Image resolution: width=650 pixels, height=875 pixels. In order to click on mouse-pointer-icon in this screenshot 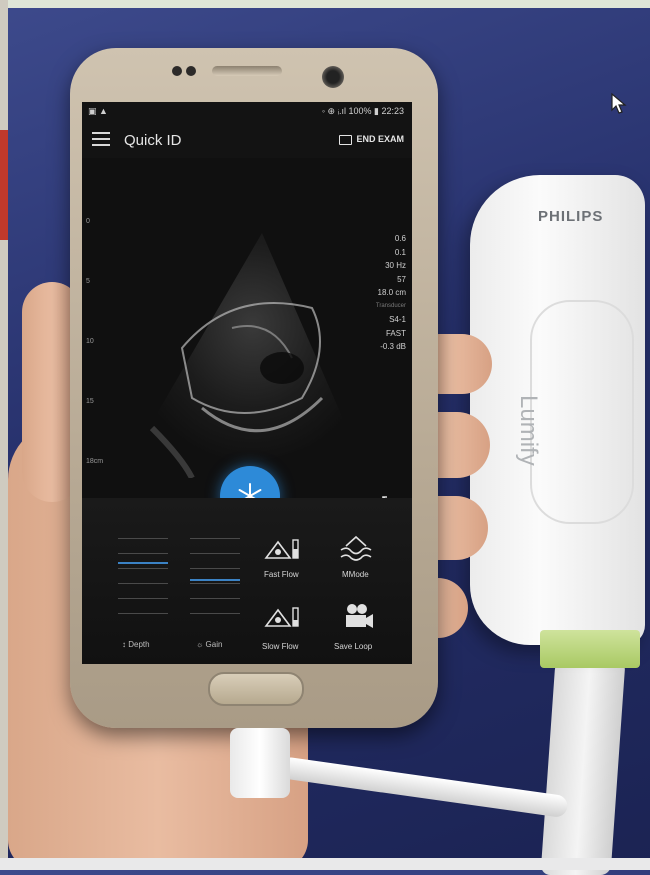, I will do `click(619, 103)`.